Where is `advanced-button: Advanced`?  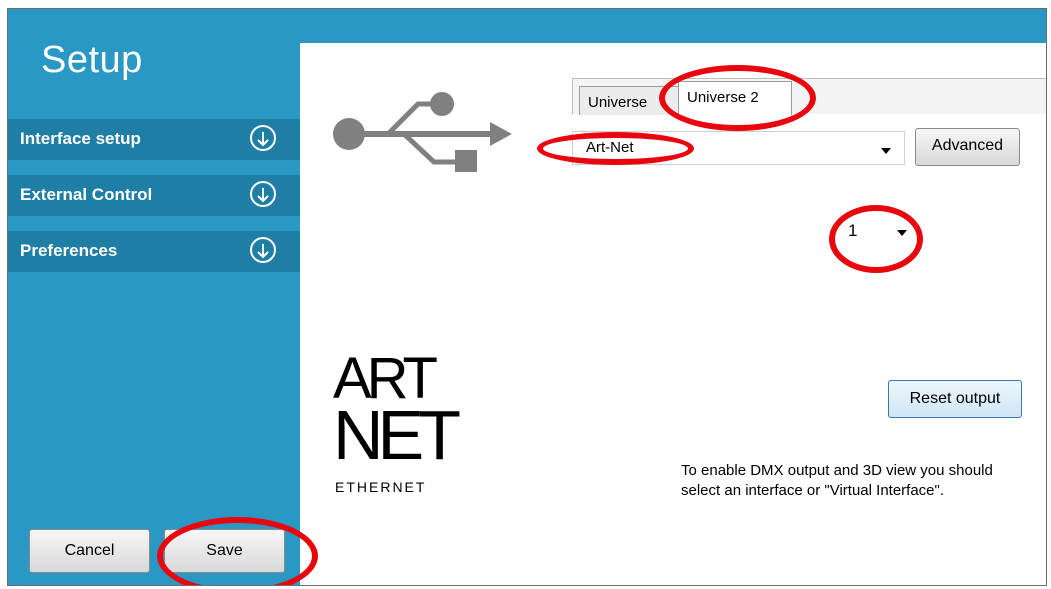
advanced-button: Advanced is located at coordinates (967, 147).